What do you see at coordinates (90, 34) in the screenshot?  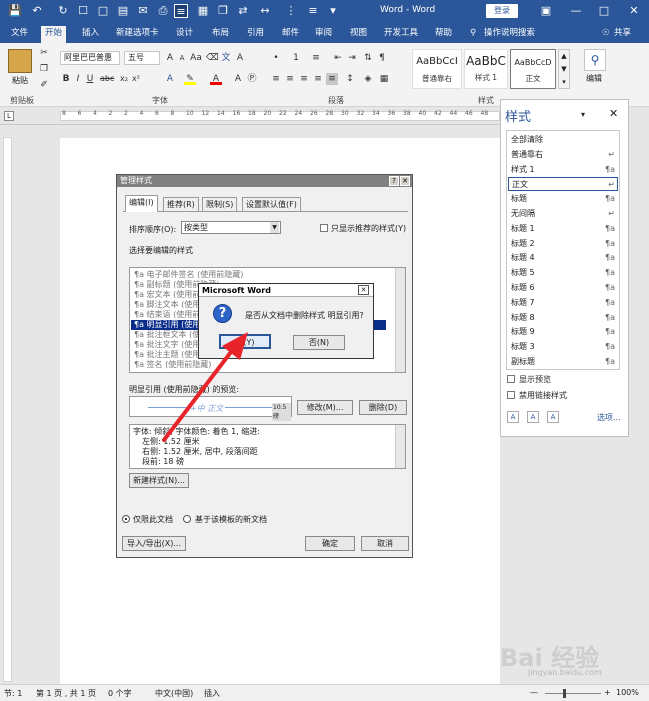 I see `tab-insert: 插入` at bounding box center [90, 34].